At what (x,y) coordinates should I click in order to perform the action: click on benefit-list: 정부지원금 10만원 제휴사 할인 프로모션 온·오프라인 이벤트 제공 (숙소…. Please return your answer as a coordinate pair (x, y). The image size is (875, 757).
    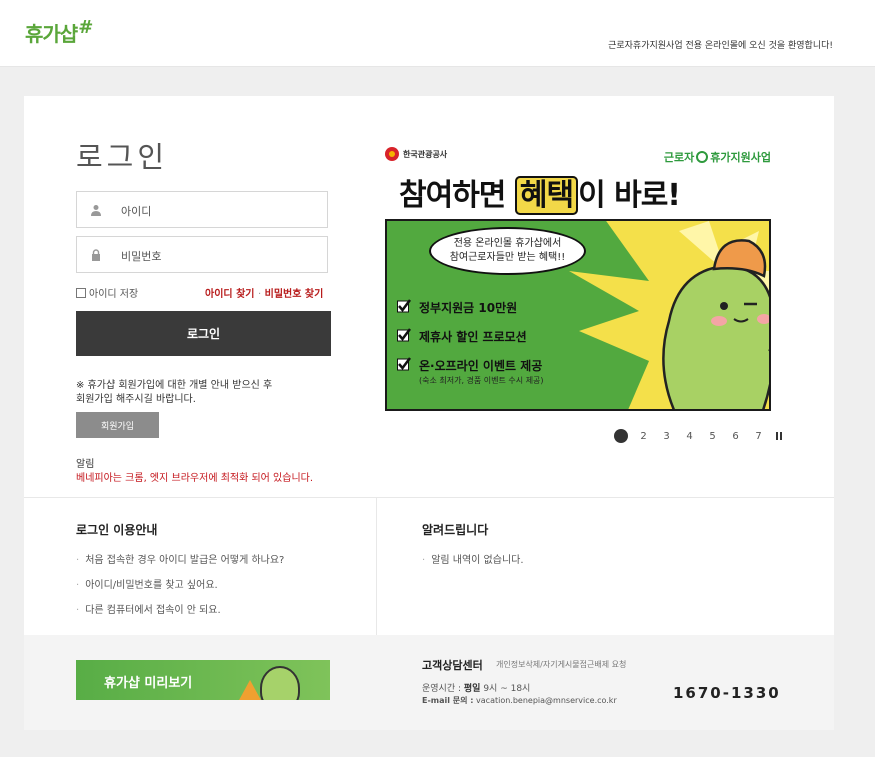
    Looking at the image, I should click on (470, 348).